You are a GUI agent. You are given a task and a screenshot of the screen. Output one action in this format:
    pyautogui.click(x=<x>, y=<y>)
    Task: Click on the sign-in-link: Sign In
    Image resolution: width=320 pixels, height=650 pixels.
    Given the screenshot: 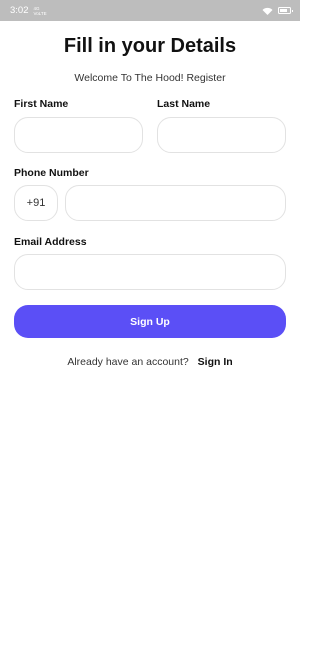 What is the action you would take?
    pyautogui.click(x=215, y=362)
    